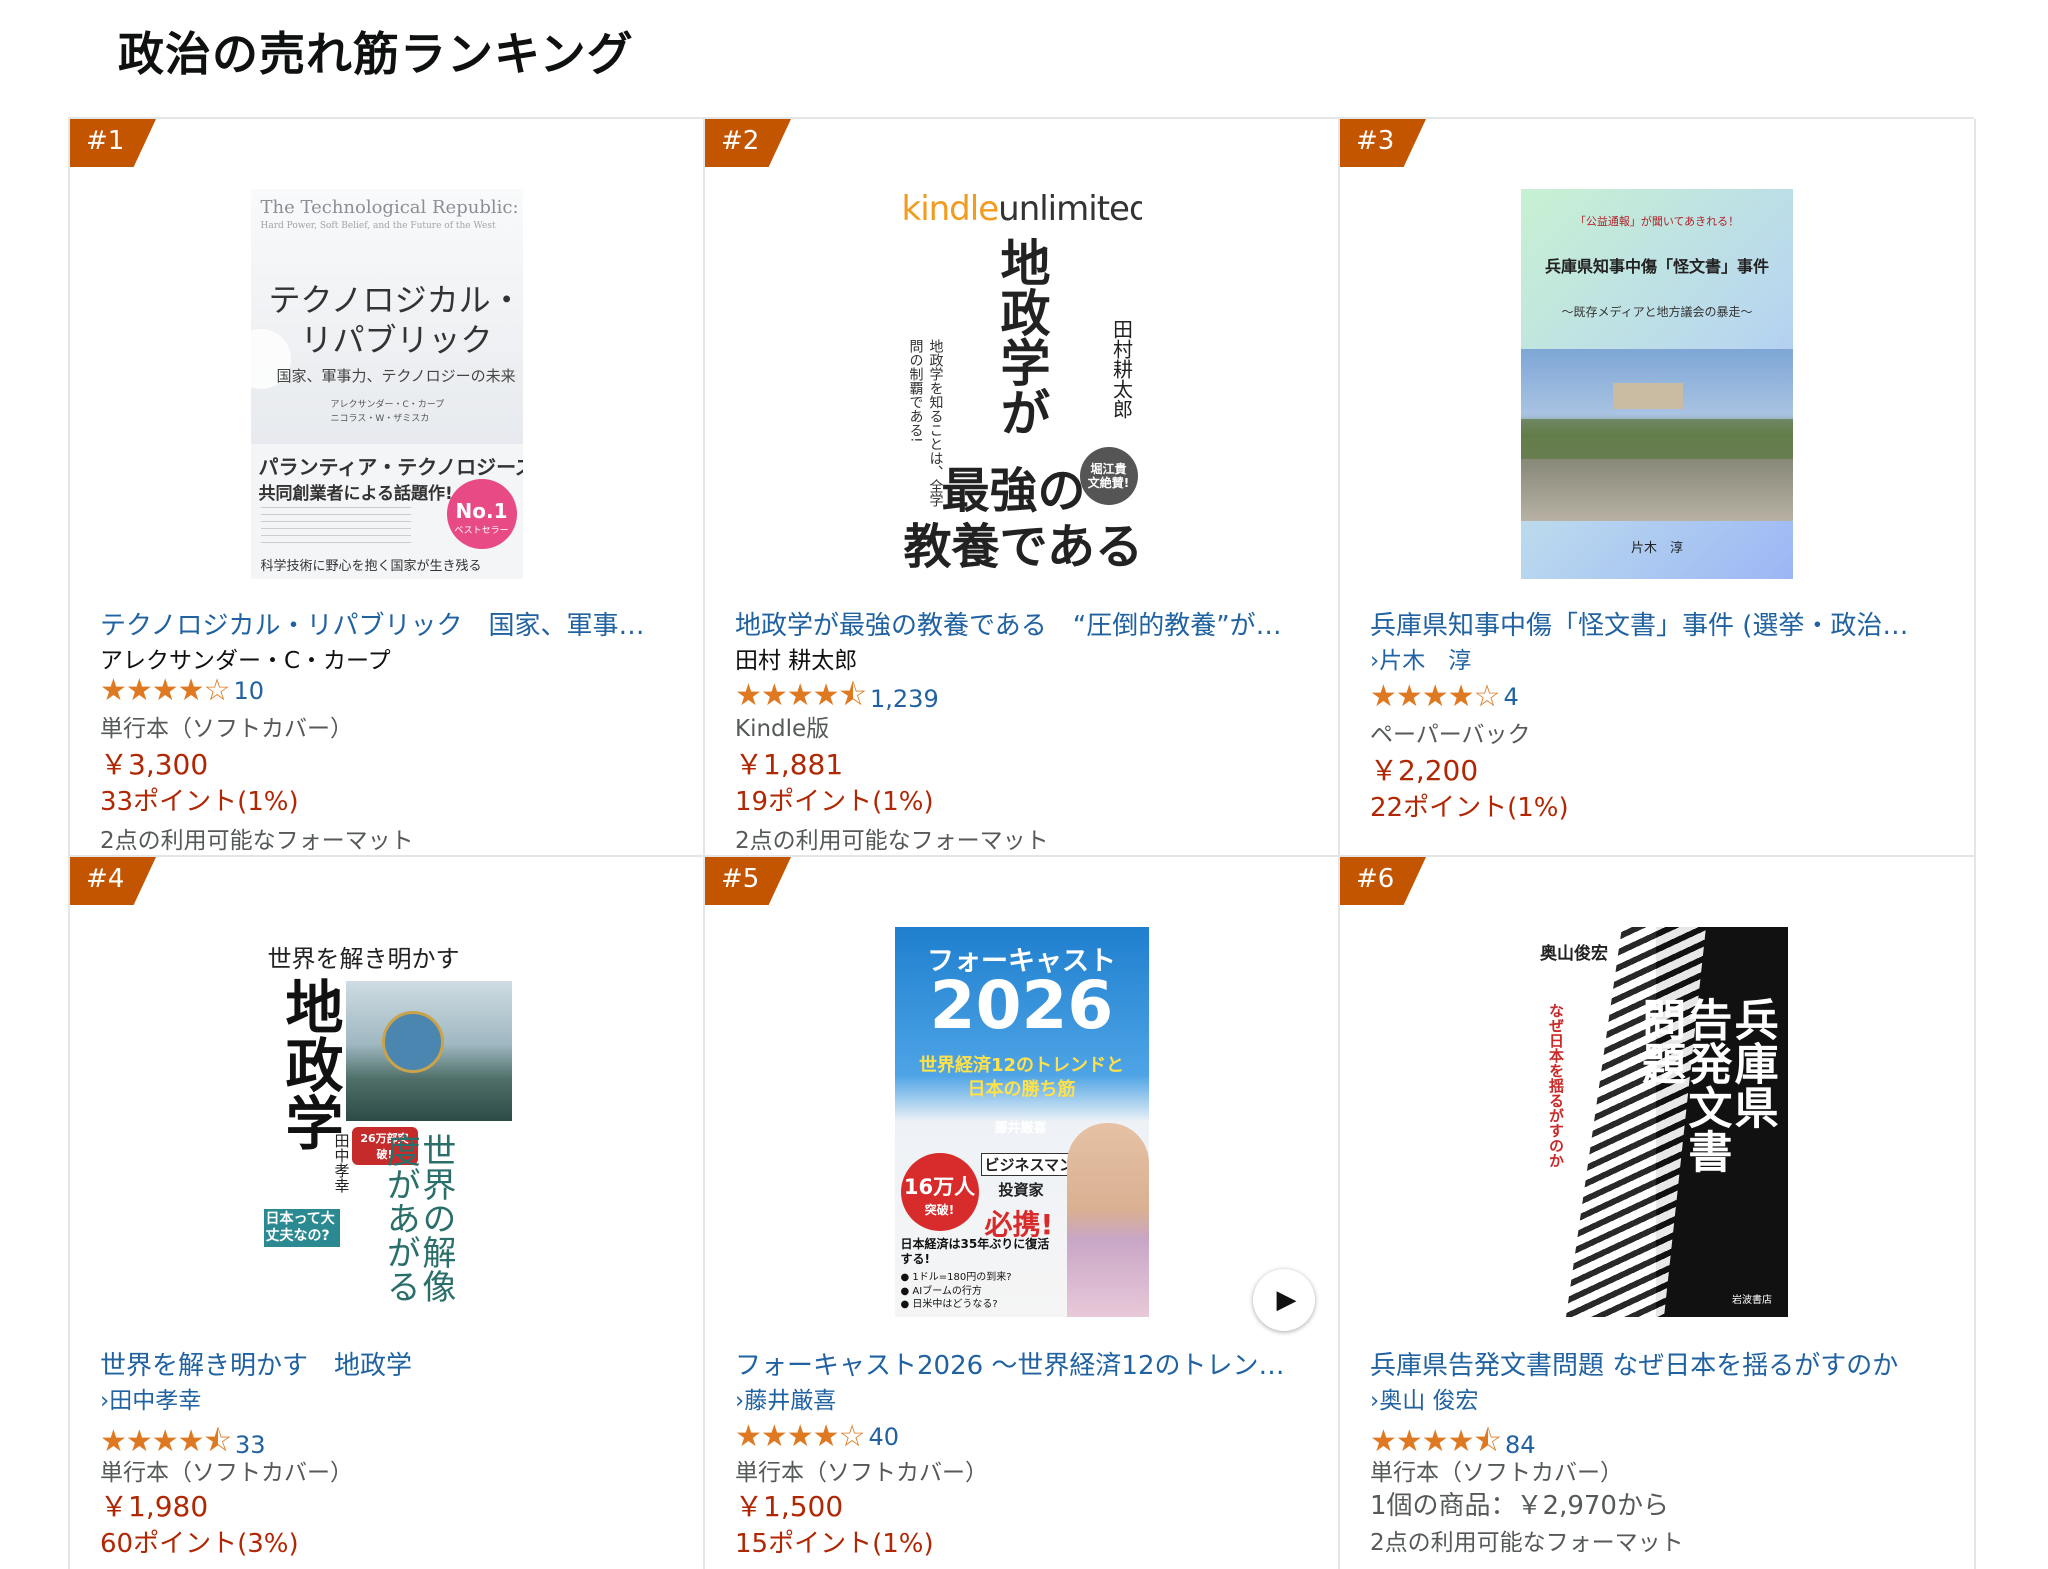 The height and width of the screenshot is (1569, 2048). Describe the element at coordinates (113, 143) in the screenshot. I see `rank-badge: #1` at that location.